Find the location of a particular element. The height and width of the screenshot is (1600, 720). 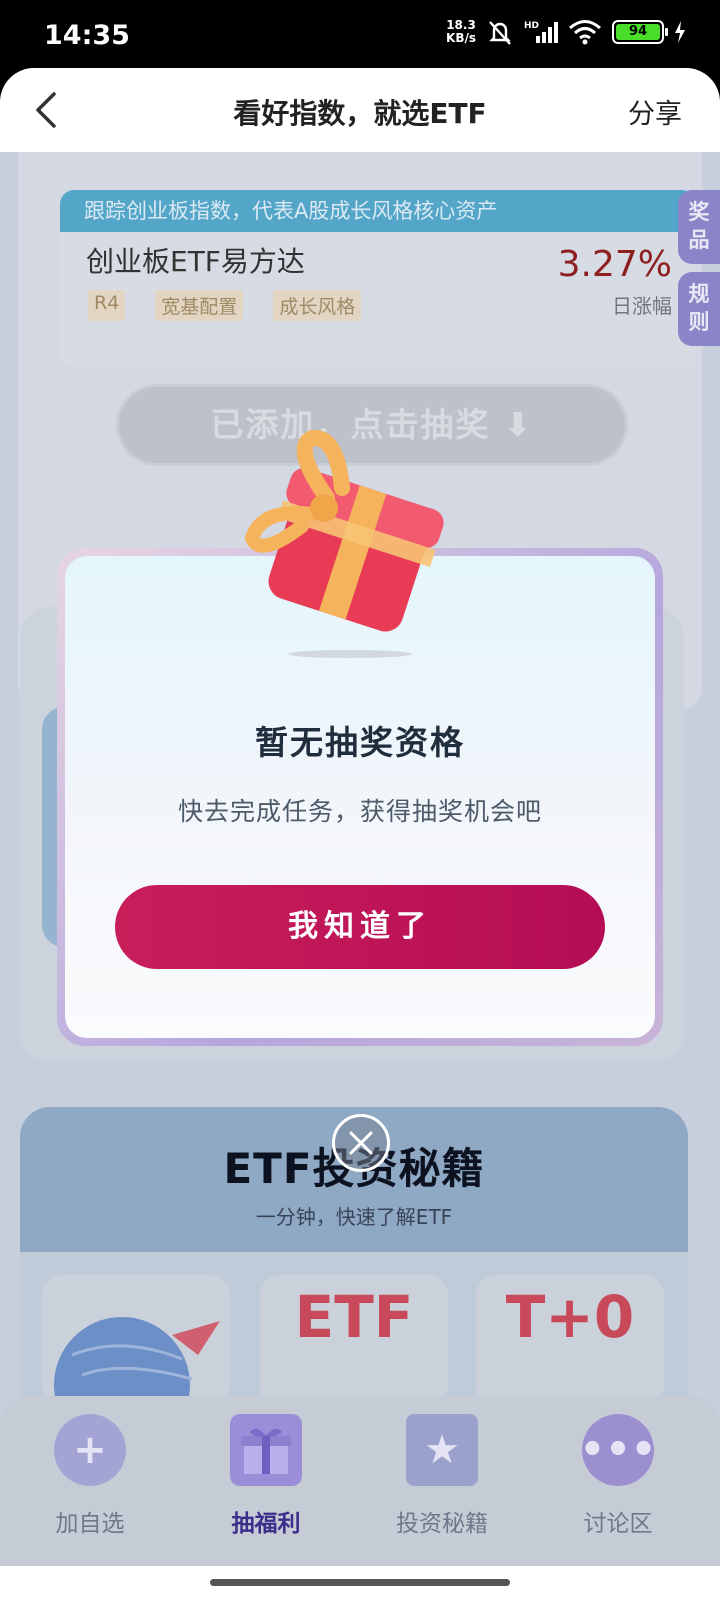

network-speed-unit: KB/s is located at coordinates (461, 38).